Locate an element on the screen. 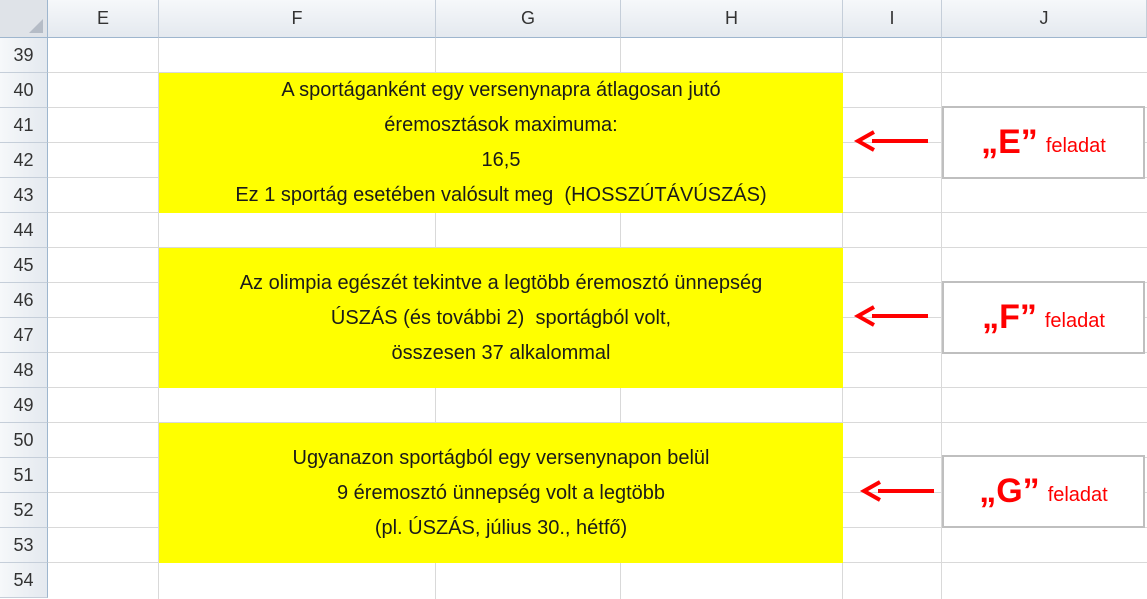 Image resolution: width=1147 pixels, height=599 pixels. task-letter: „G” is located at coordinates (1009, 491).